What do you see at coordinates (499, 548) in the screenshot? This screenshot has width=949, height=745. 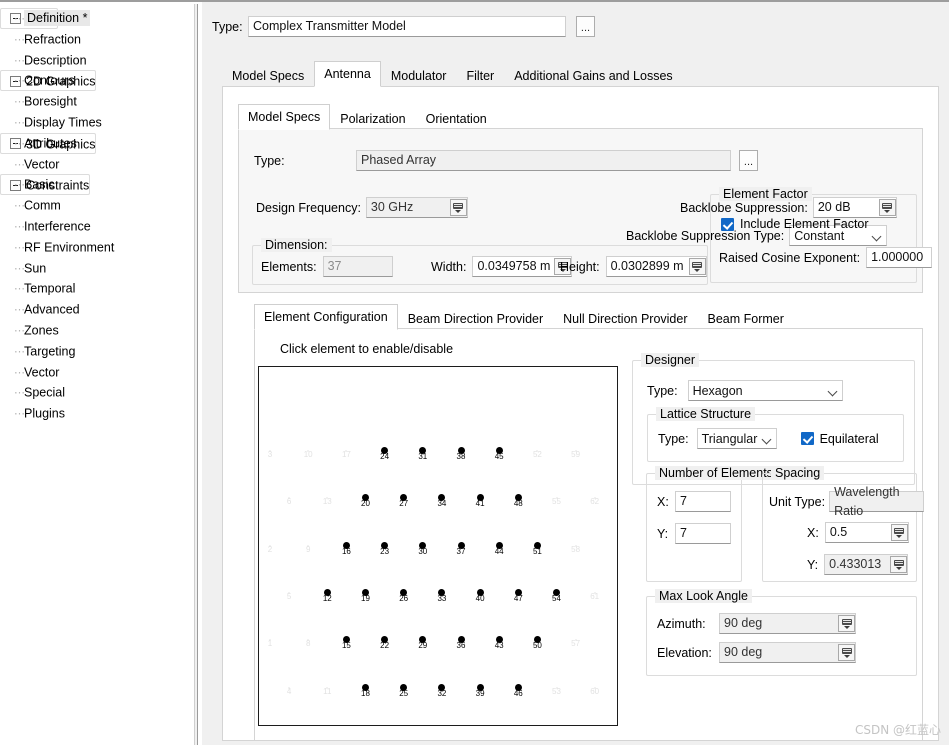 I see `array-element-44: 44` at bounding box center [499, 548].